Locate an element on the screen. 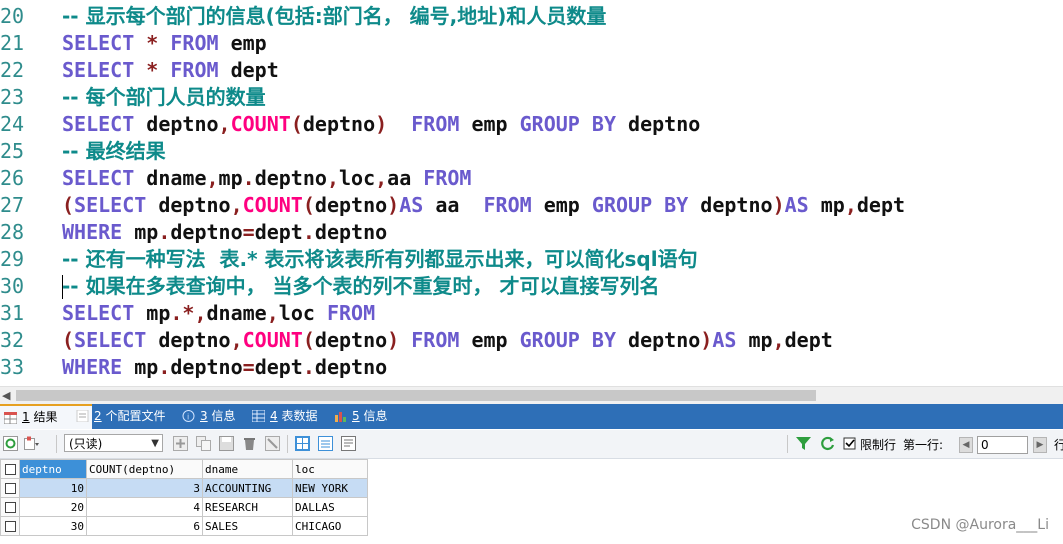  tab-number: 3 is located at coordinates (204, 416).